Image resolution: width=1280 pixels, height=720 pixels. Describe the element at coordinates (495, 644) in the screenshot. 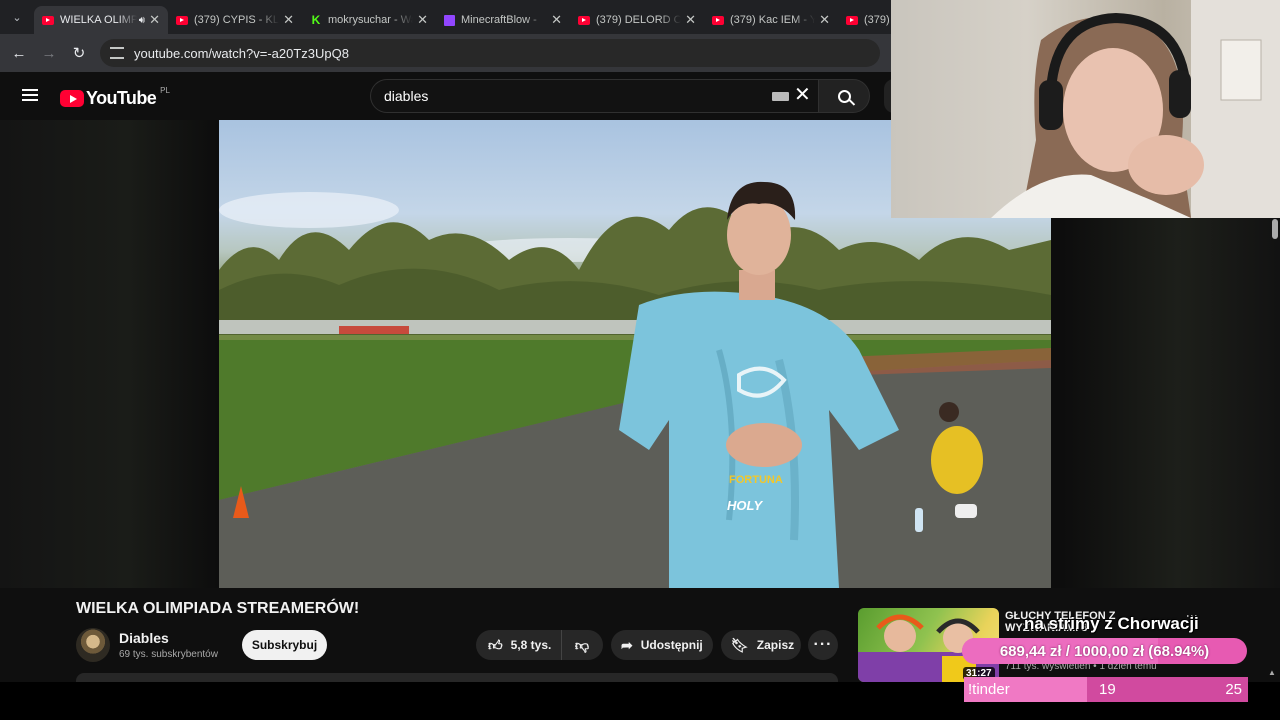

I see `thumbs-up-icon: 👍︎` at that location.